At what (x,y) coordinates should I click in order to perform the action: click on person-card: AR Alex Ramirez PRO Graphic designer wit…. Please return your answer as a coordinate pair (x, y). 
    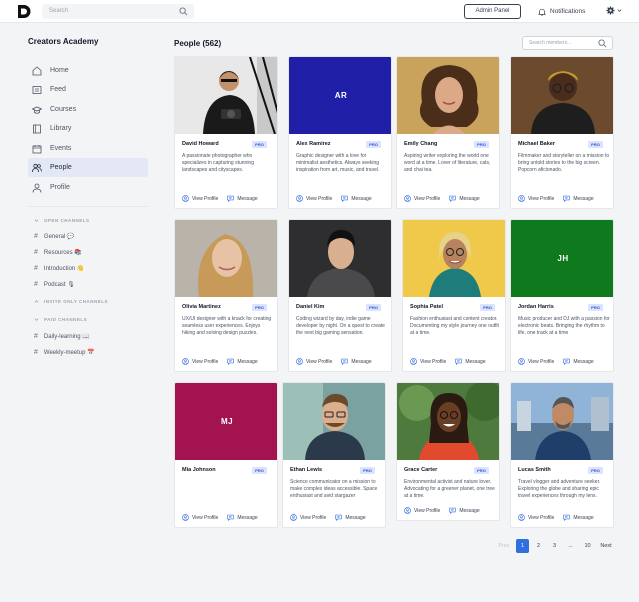
    Looking at the image, I should click on (340, 132).